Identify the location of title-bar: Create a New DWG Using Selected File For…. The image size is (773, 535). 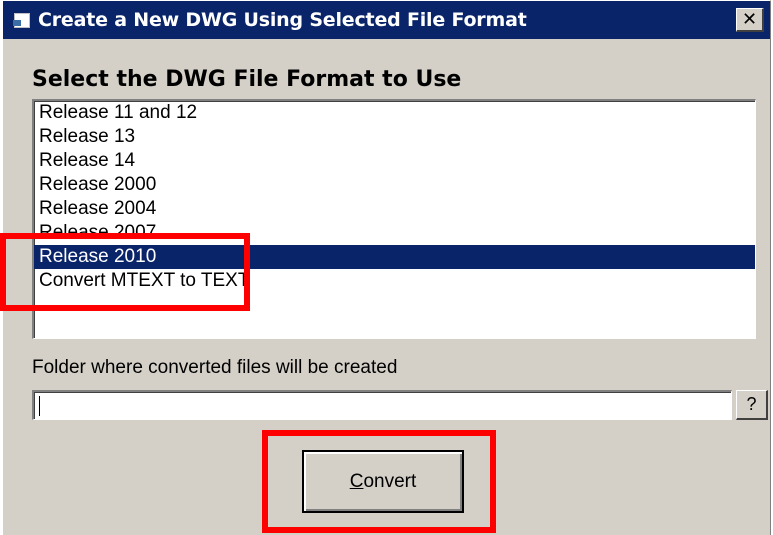
(386, 20).